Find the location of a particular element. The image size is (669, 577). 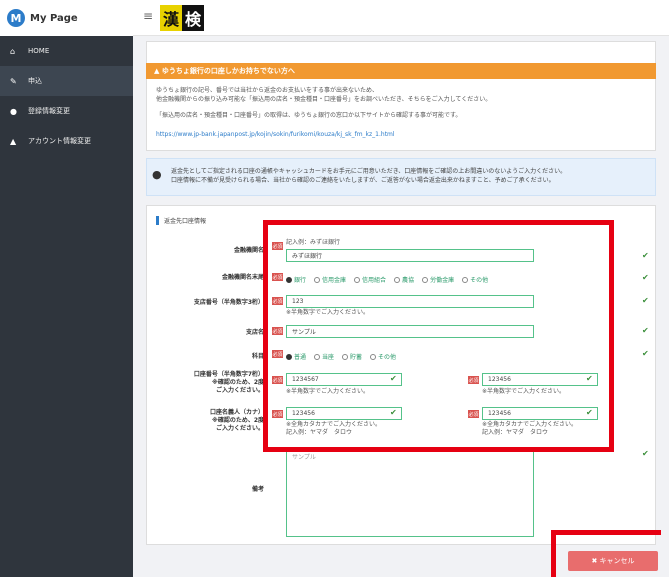

notes-textarea: サンプル is located at coordinates (410, 492).